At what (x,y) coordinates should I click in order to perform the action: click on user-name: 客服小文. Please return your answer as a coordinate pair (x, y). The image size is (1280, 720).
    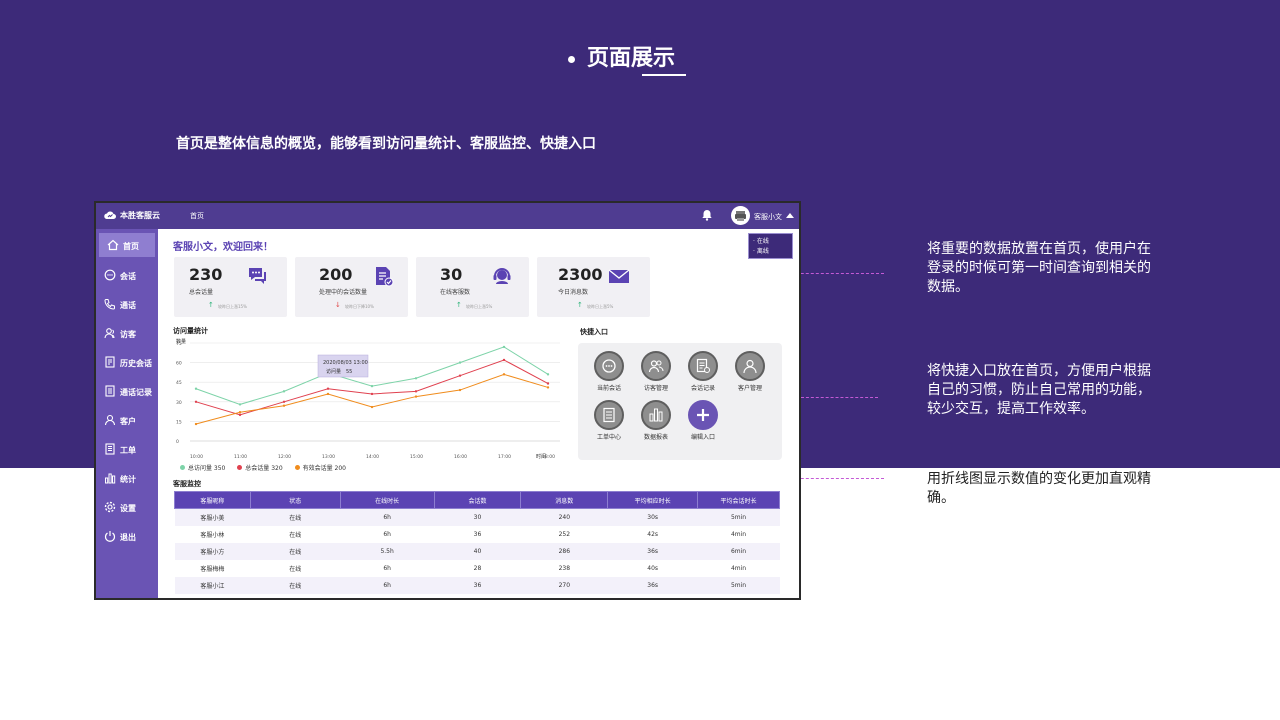
    Looking at the image, I should click on (768, 217).